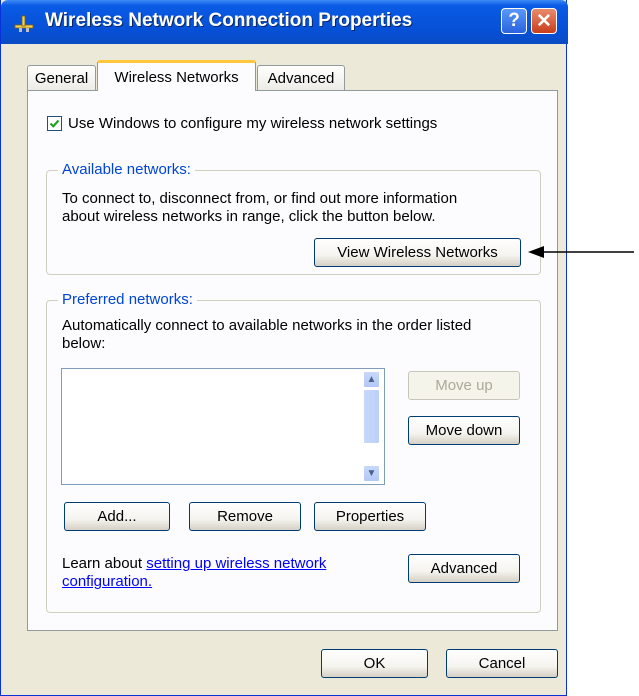 The height and width of the screenshot is (696, 639). I want to click on ok-button: OK, so click(374, 663).